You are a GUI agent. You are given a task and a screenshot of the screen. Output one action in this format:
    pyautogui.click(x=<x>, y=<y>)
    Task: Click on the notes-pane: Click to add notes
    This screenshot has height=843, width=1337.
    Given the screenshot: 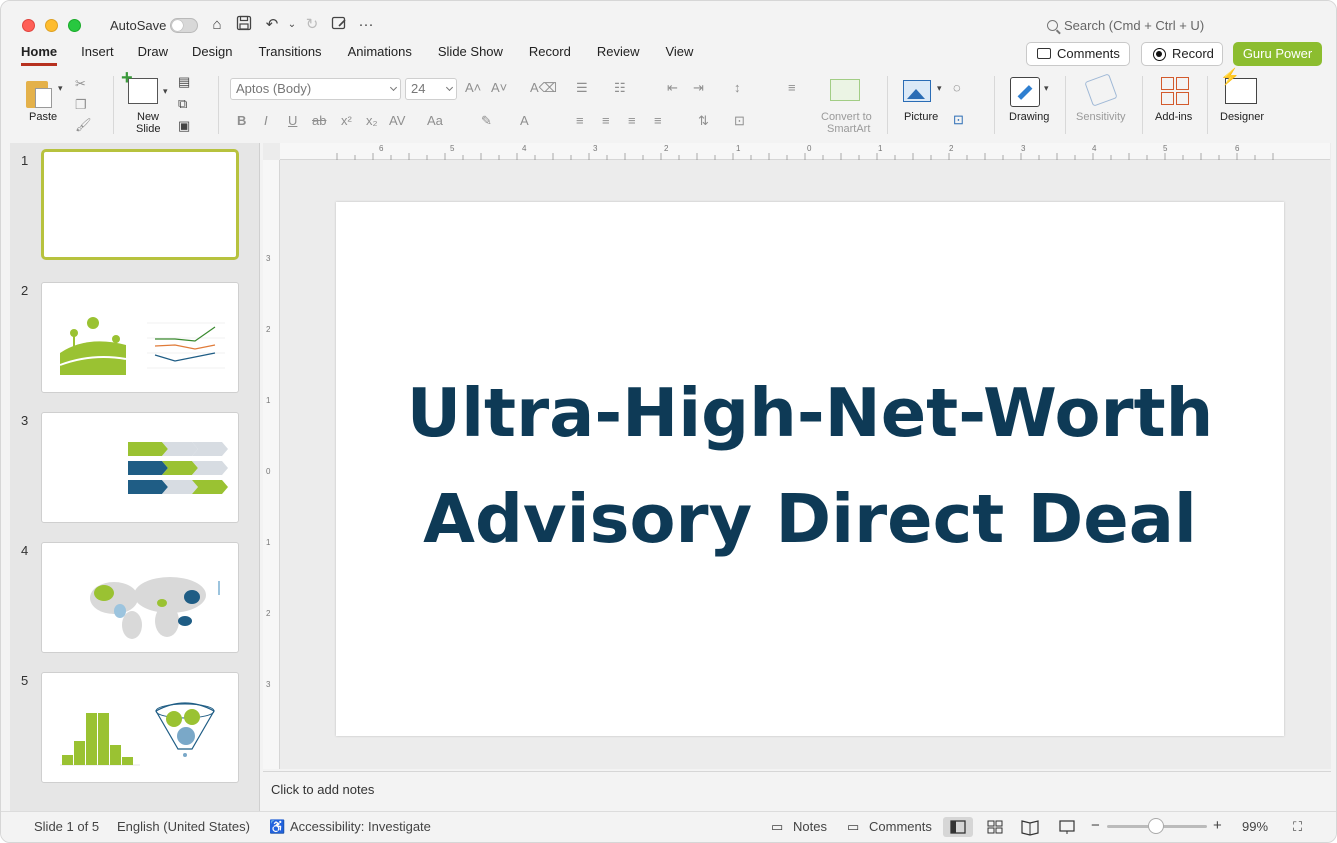 What is the action you would take?
    pyautogui.click(x=797, y=791)
    